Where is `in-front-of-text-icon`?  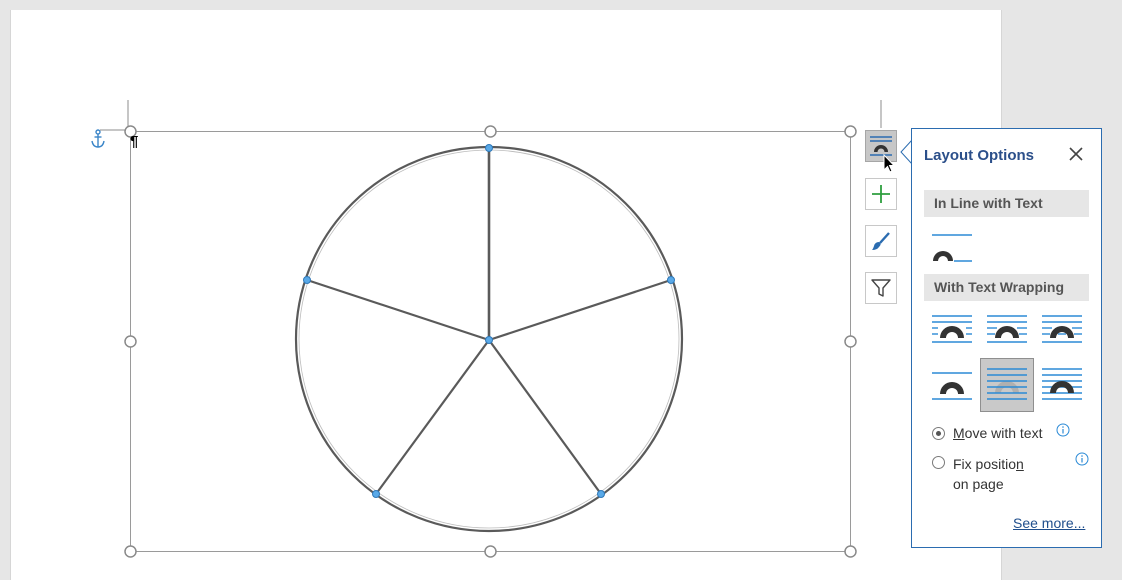
in-front-of-text-icon is located at coordinates (1062, 384).